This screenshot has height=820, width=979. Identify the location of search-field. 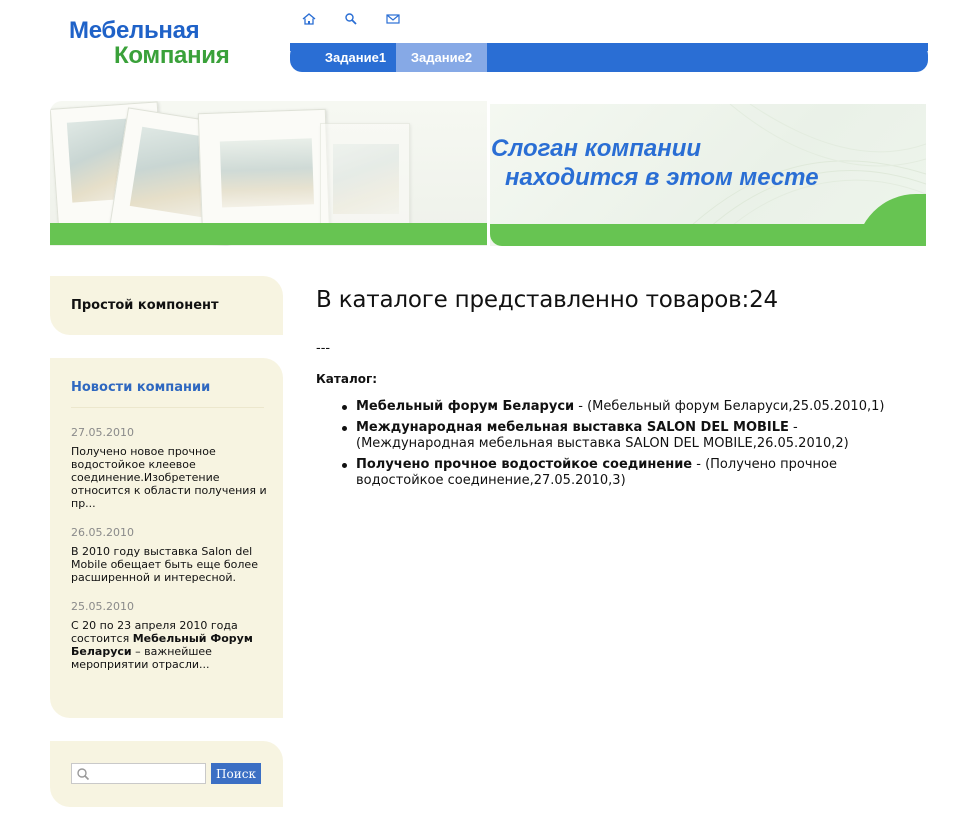
(138, 773).